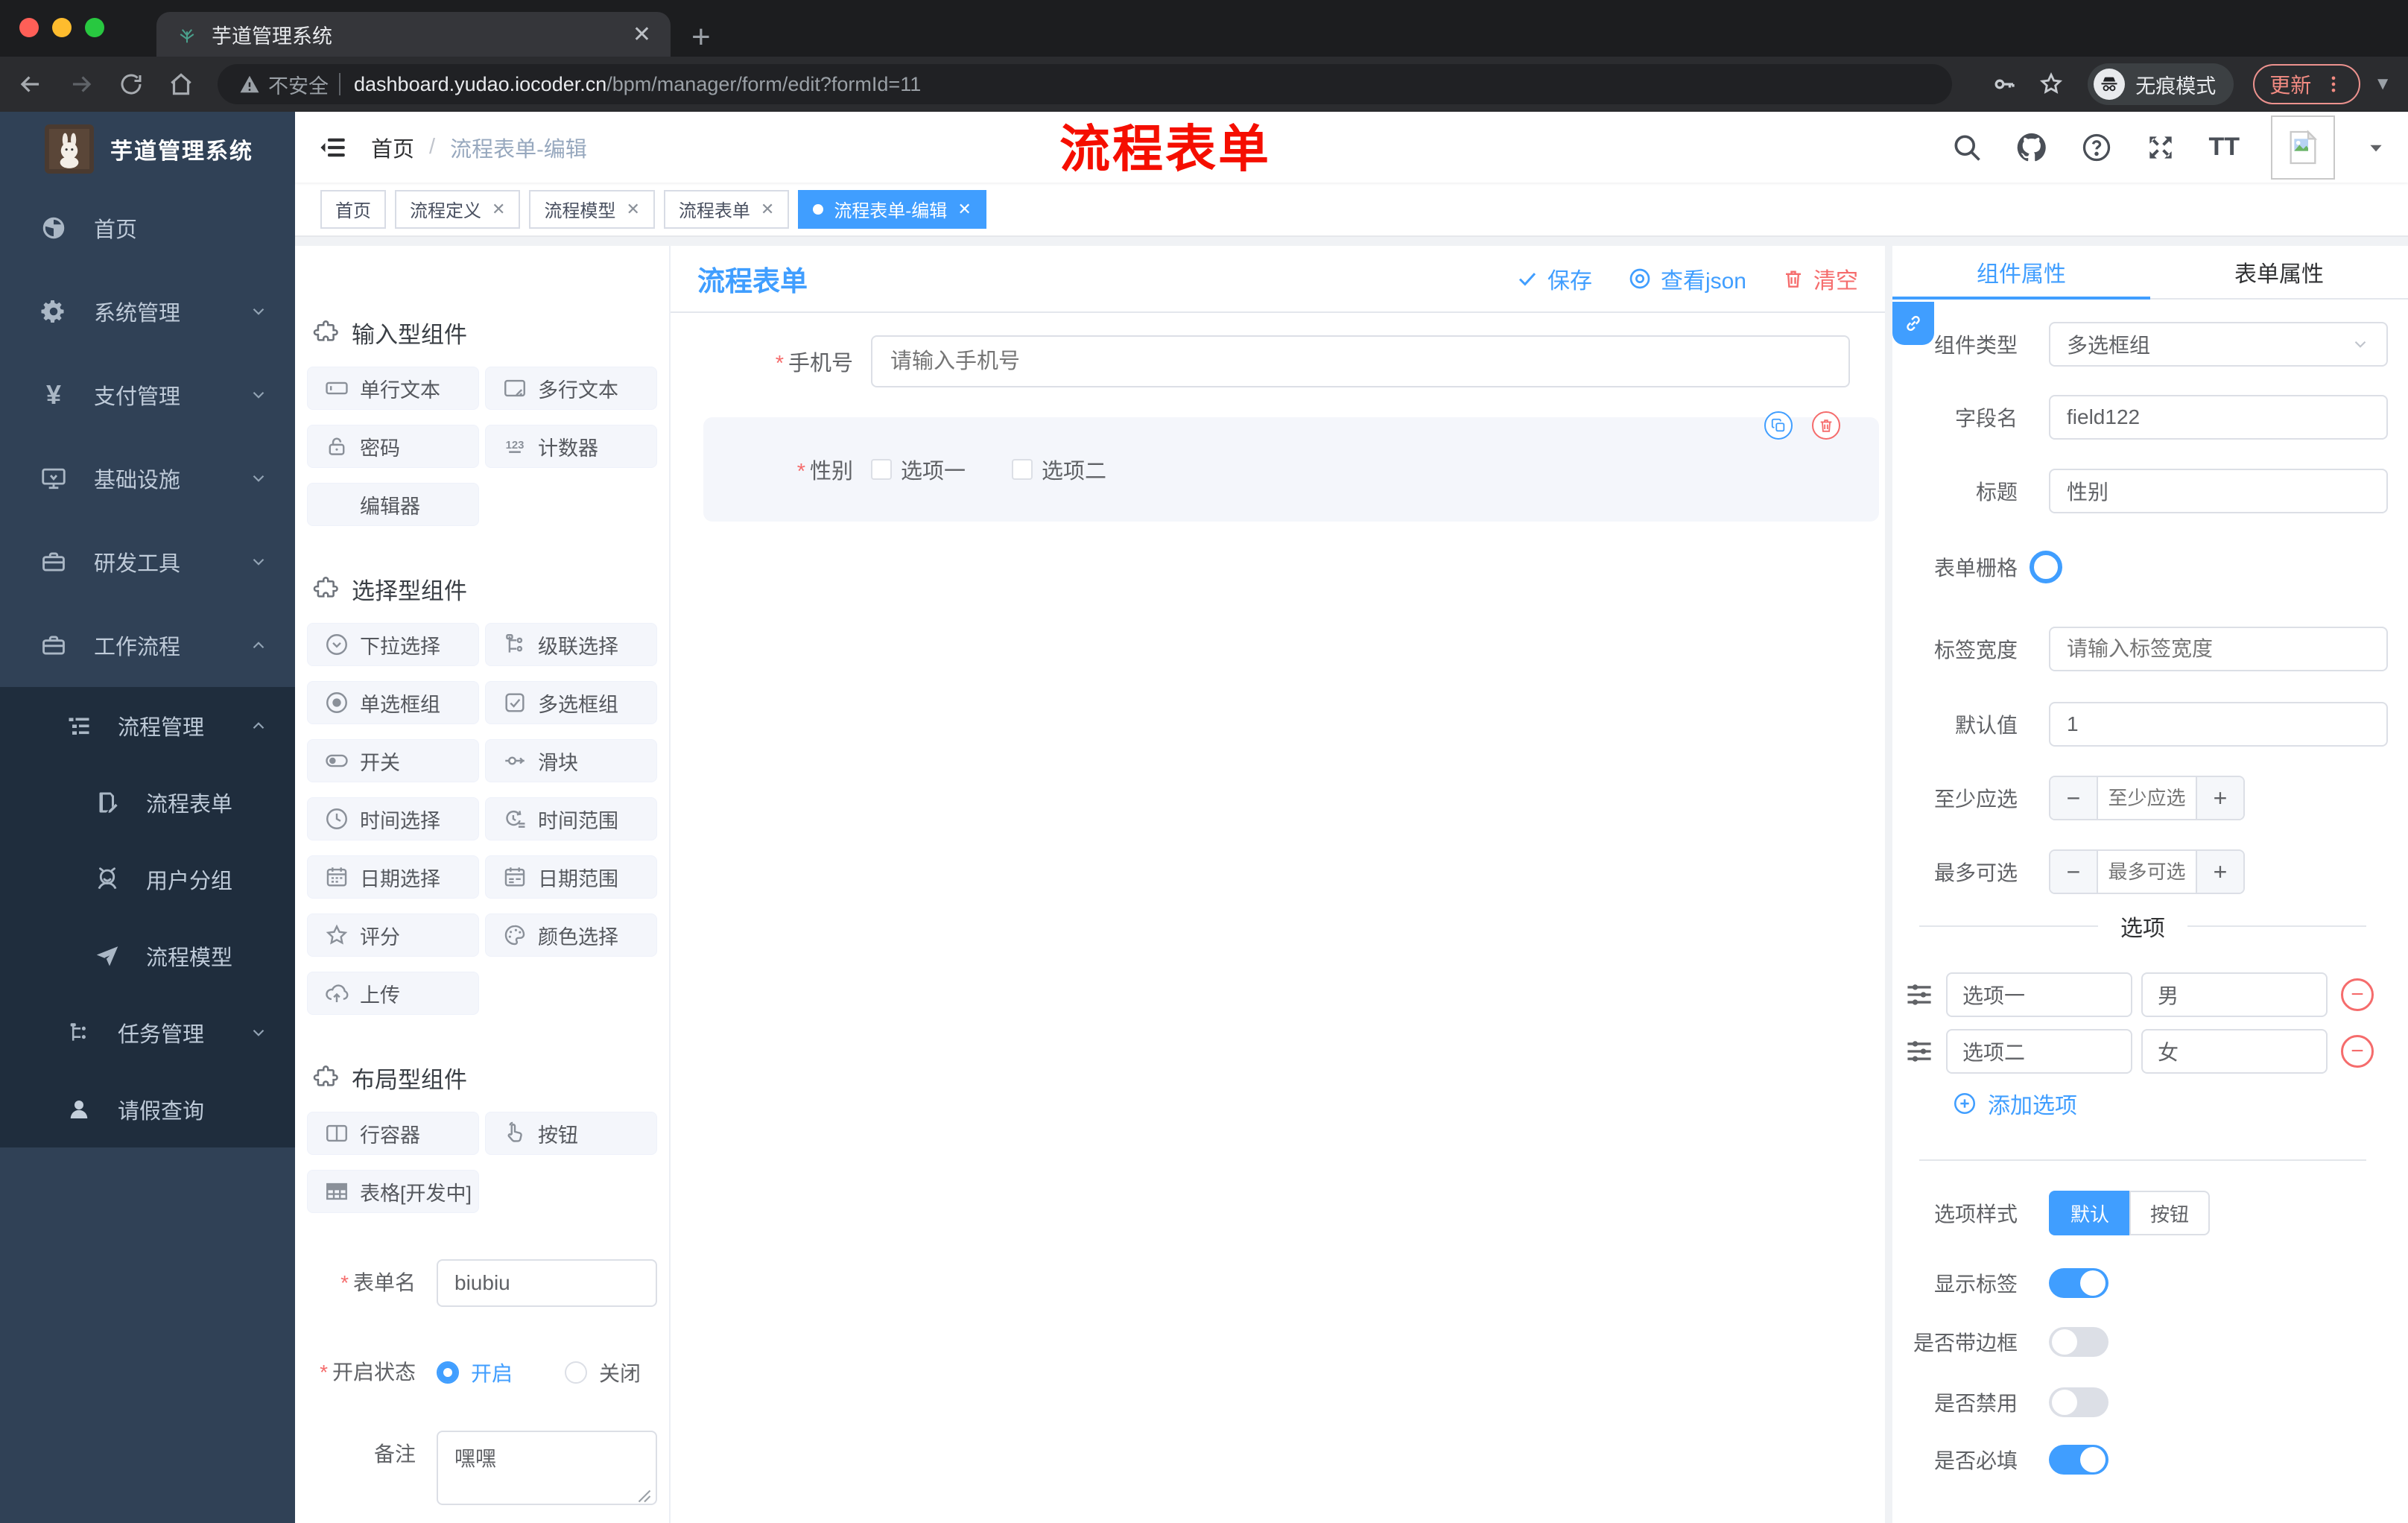 The width and height of the screenshot is (2408, 1523). Describe the element at coordinates (393, 702) in the screenshot. I see `palette-item-radio-group: 单选框组` at that location.